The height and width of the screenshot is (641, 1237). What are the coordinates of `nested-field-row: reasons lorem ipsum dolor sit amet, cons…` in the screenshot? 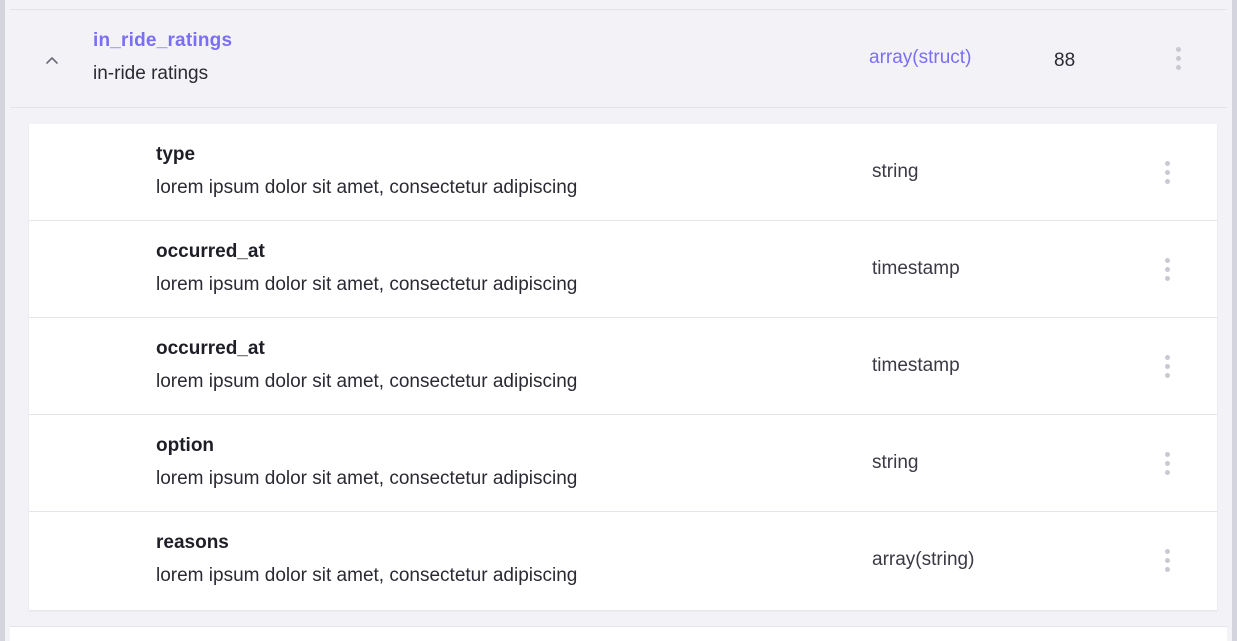 It's located at (623, 560).